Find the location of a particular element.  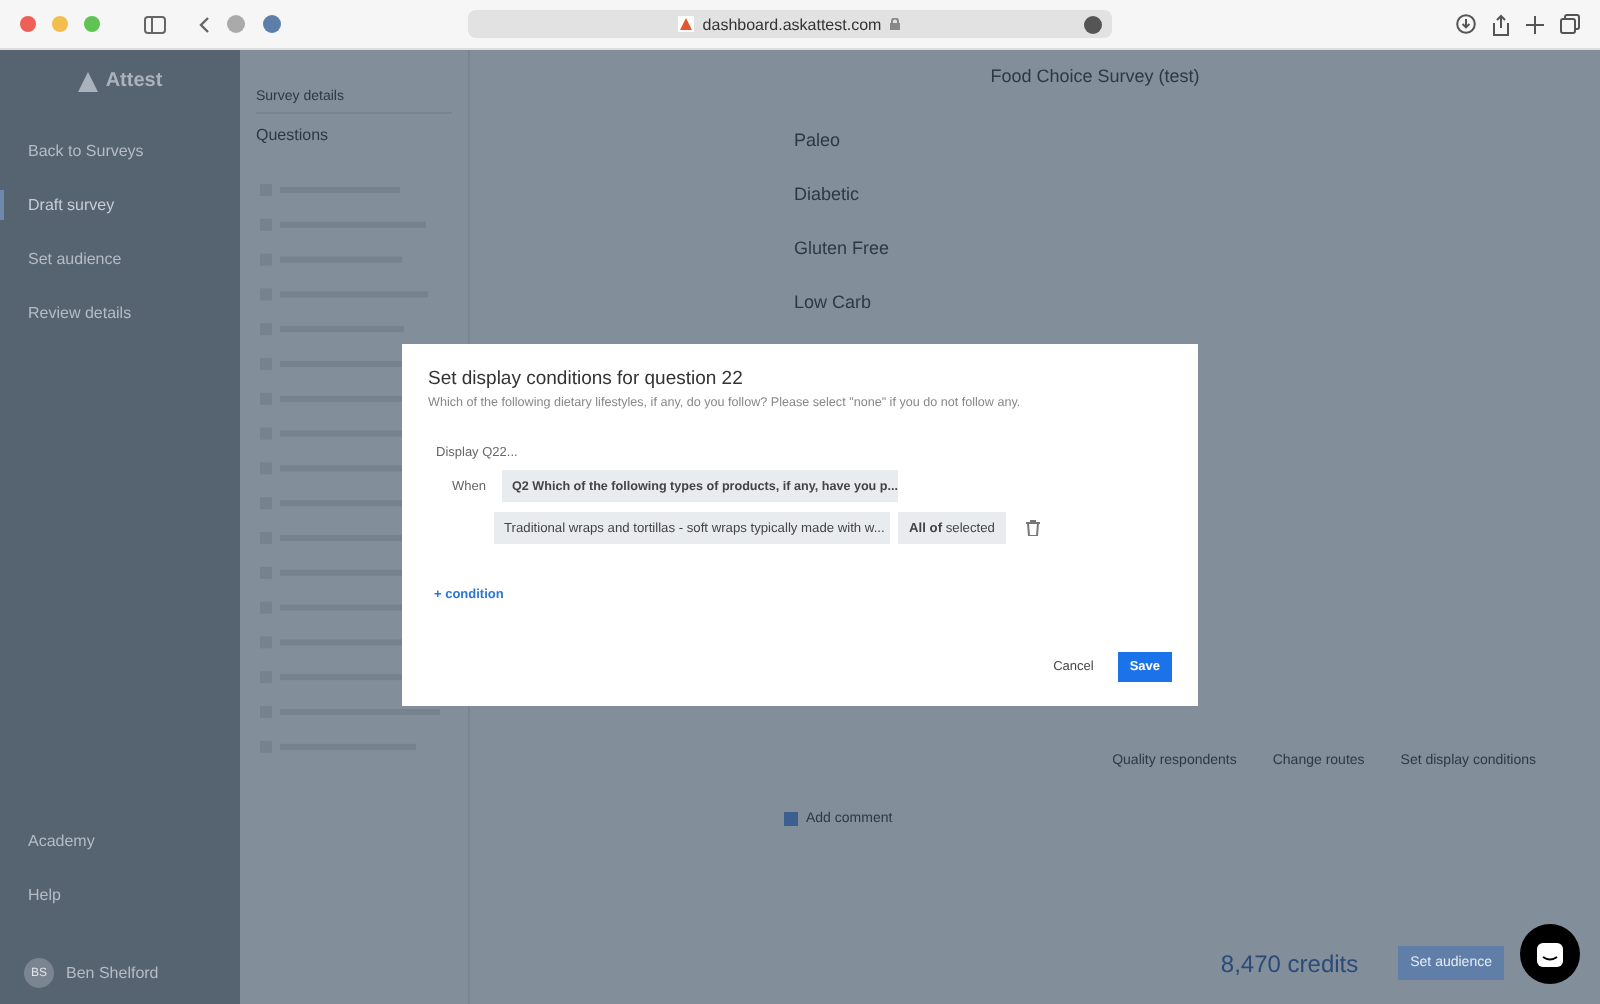

chat-button is located at coordinates (1550, 954).